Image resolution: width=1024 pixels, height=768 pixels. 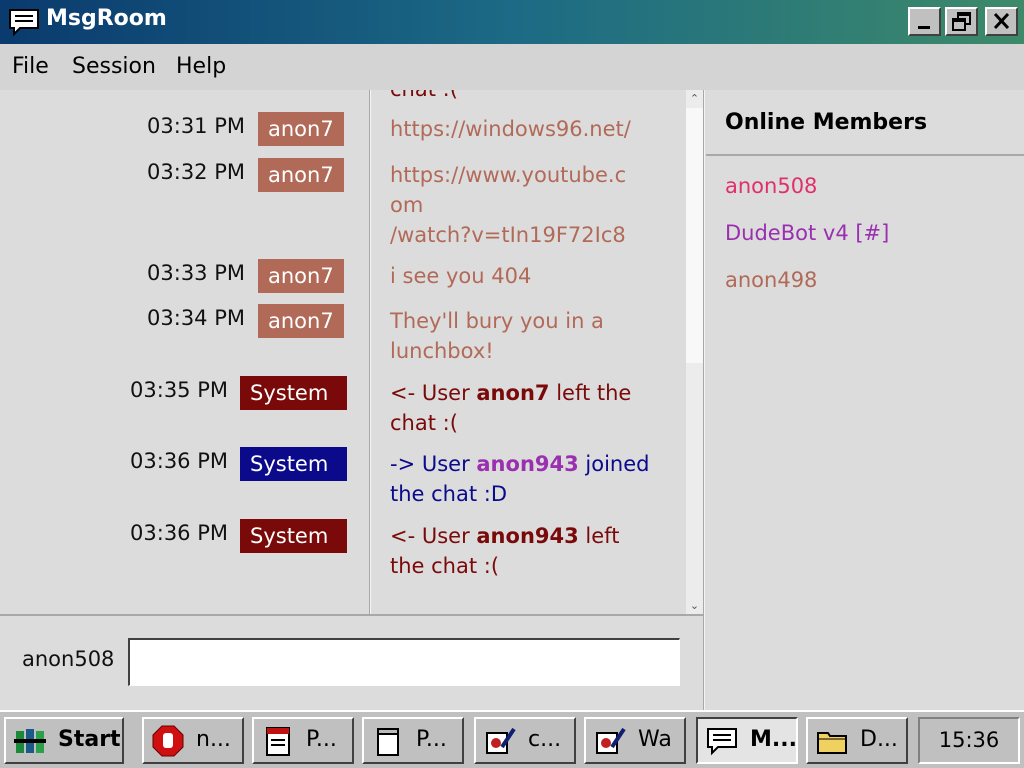 What do you see at coordinates (106, 18) in the screenshot?
I see `window-title: MsgRoom` at bounding box center [106, 18].